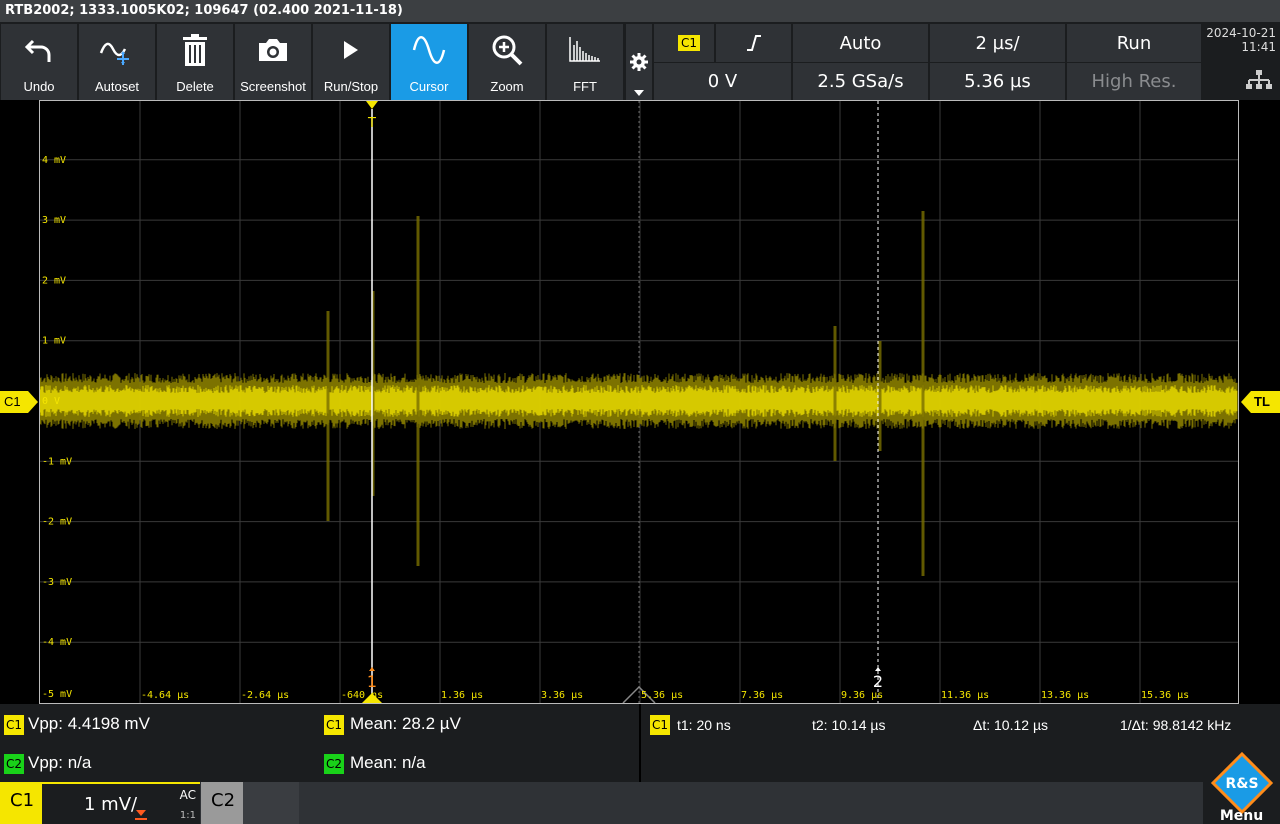  Describe the element at coordinates (351, 86) in the screenshot. I see `run-stop-label: Run/Stop` at that location.